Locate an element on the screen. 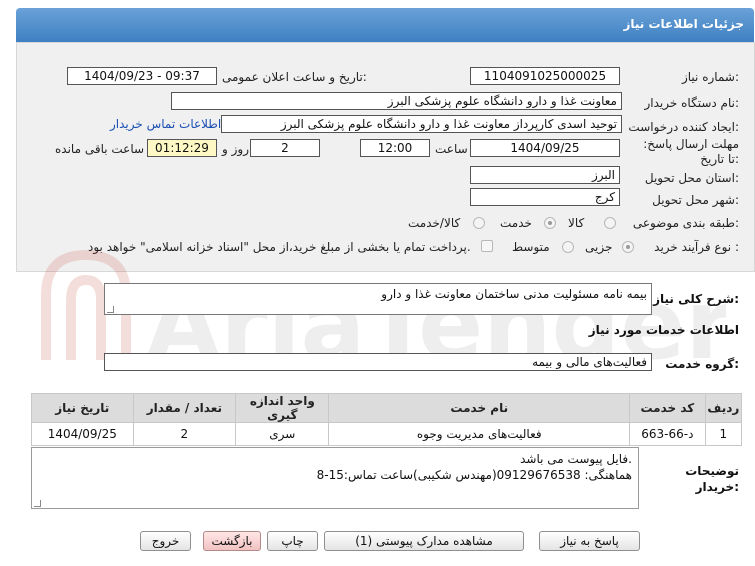 Image resolution: width=755 pixels, height=566 pixels. announce-label: تاریخ و ساعت اعلان عمومی: is located at coordinates (294, 77).